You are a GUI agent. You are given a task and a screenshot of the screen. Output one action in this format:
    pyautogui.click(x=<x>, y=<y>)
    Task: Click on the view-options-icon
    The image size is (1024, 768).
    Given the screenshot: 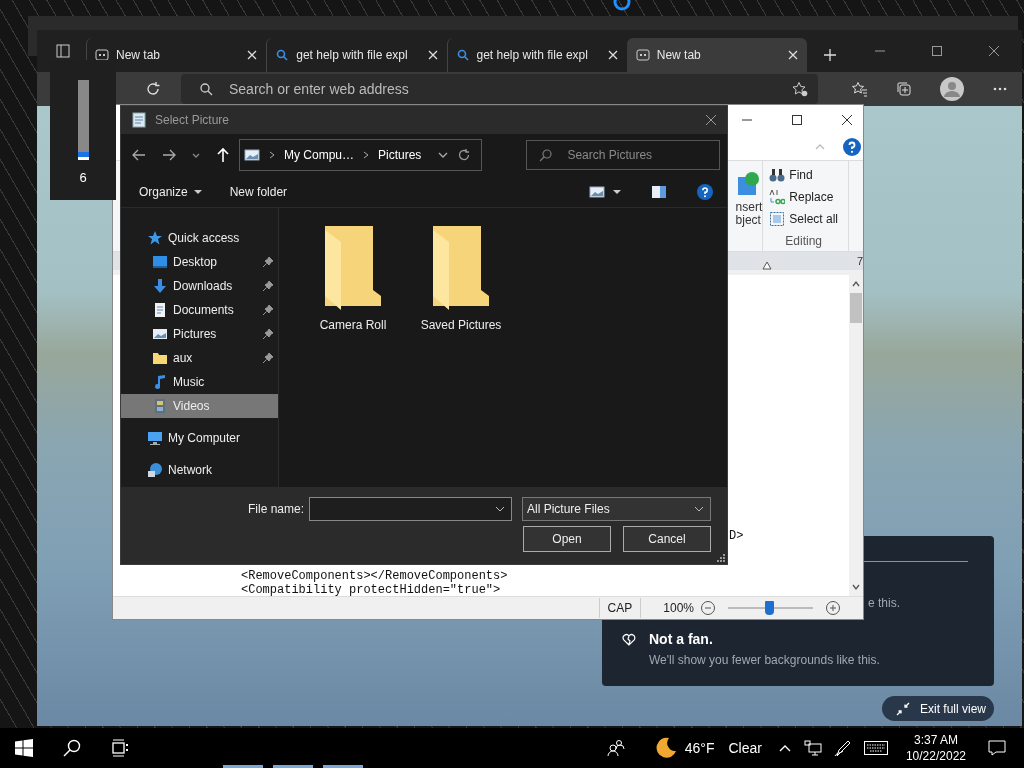 What is the action you would take?
    pyautogui.click(x=597, y=191)
    